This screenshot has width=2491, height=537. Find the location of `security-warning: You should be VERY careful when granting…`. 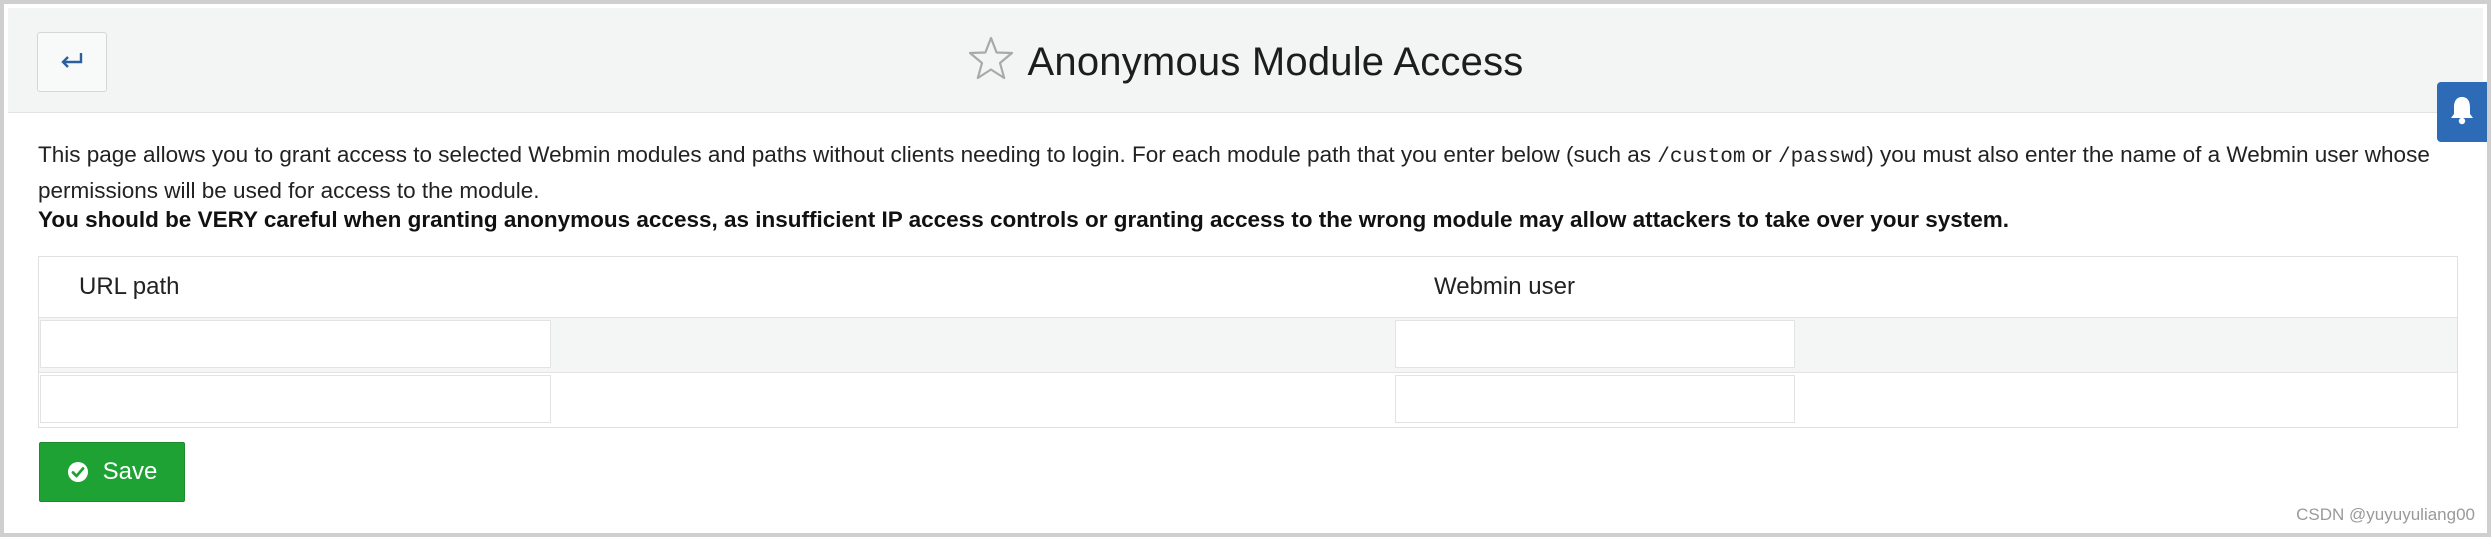

security-warning: You should be VERY careful when granting… is located at coordinates (1024, 219).